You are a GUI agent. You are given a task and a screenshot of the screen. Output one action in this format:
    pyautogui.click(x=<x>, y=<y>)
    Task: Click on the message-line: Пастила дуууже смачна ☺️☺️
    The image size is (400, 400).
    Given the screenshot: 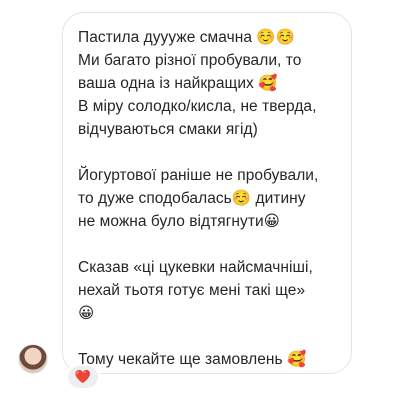 What is the action you would take?
    pyautogui.click(x=187, y=37)
    